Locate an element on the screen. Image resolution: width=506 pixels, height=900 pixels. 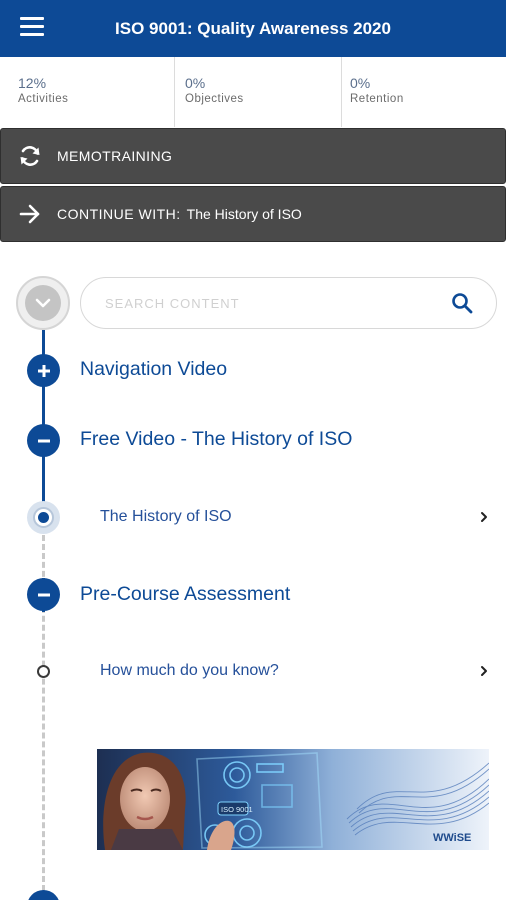
stat-label: Objectives is located at coordinates (214, 99).